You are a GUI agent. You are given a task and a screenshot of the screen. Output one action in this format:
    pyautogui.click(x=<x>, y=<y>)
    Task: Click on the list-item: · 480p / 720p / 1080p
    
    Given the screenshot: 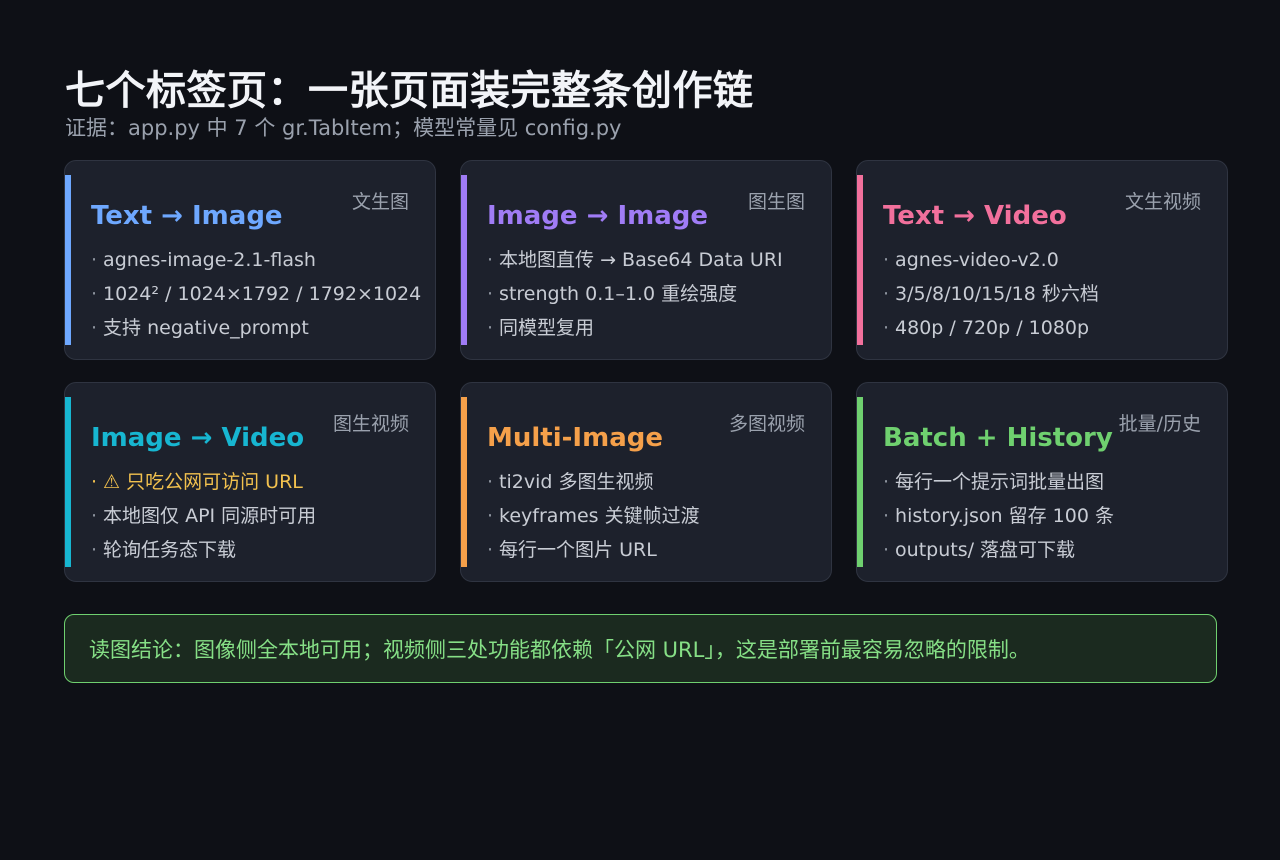 What is the action you would take?
    pyautogui.click(x=986, y=328)
    